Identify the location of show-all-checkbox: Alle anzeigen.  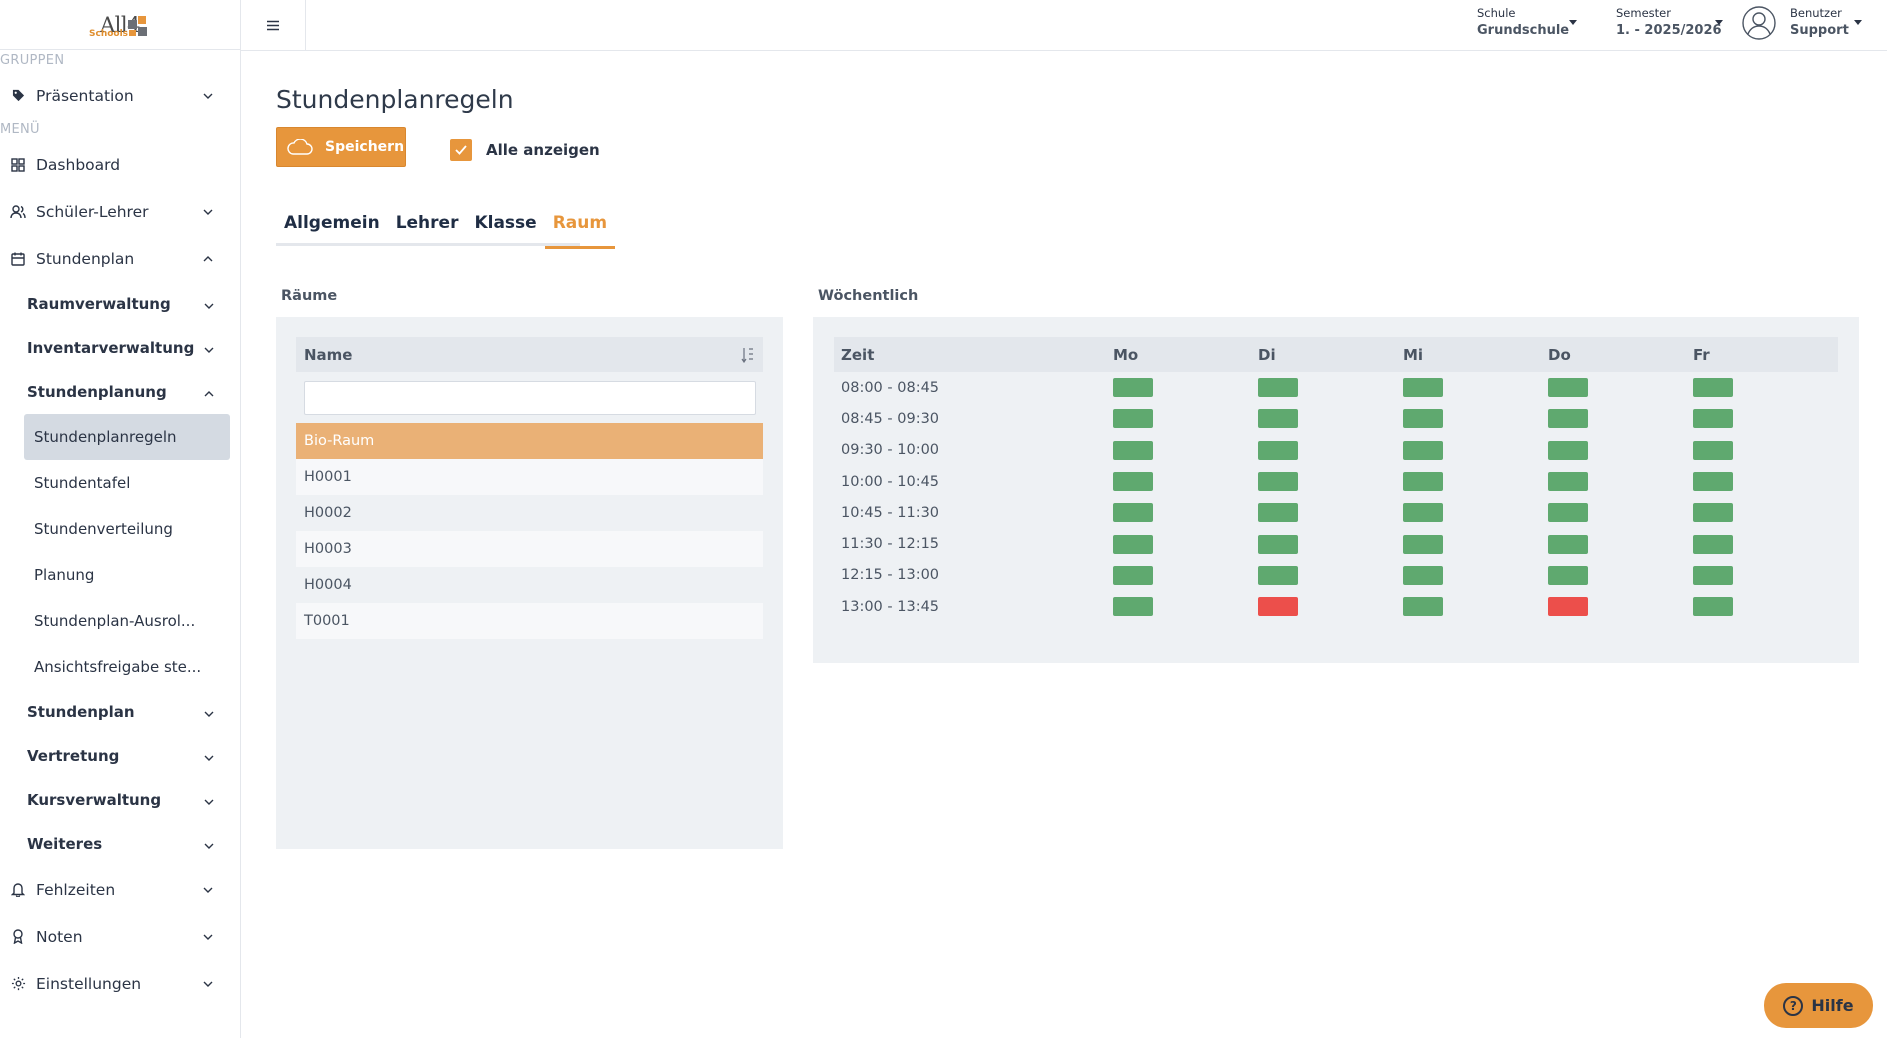
(525, 150).